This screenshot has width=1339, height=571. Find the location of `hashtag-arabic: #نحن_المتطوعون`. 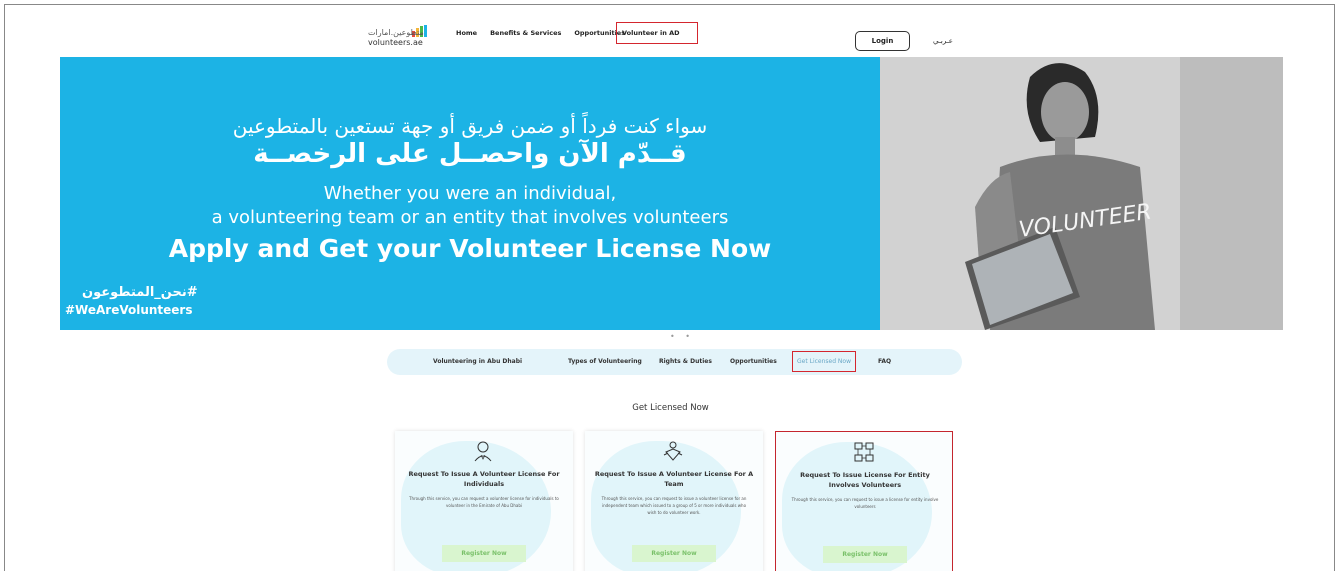

hashtag-arabic: #نحن_المتطوعون is located at coordinates (140, 292).